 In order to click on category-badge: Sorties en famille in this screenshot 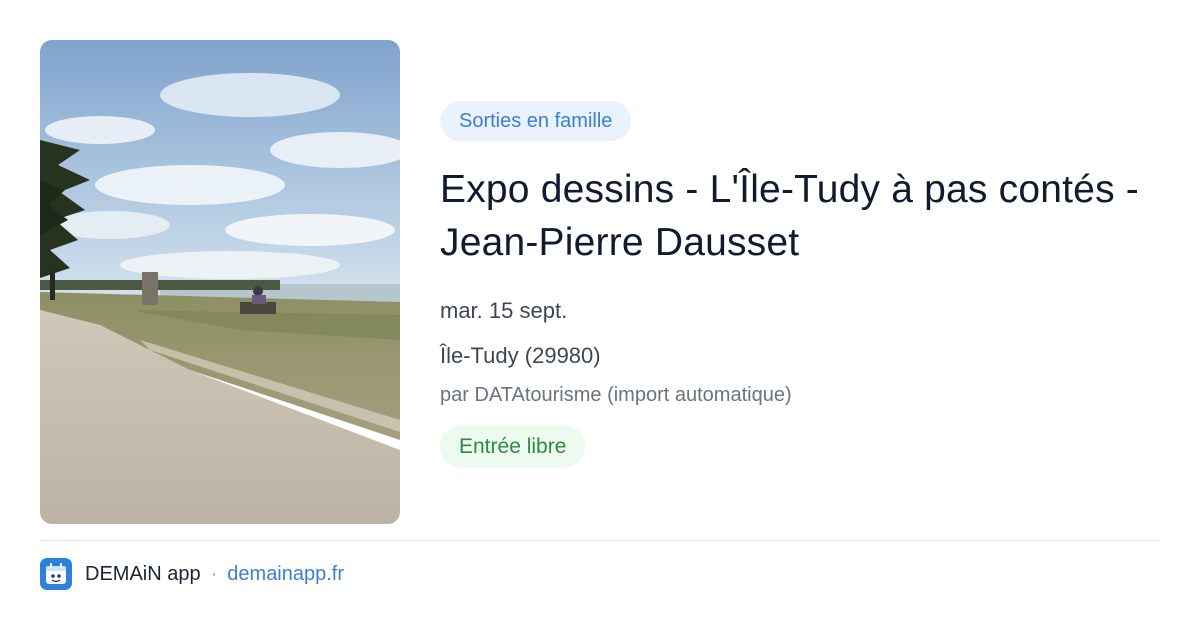, I will do `click(536, 121)`.